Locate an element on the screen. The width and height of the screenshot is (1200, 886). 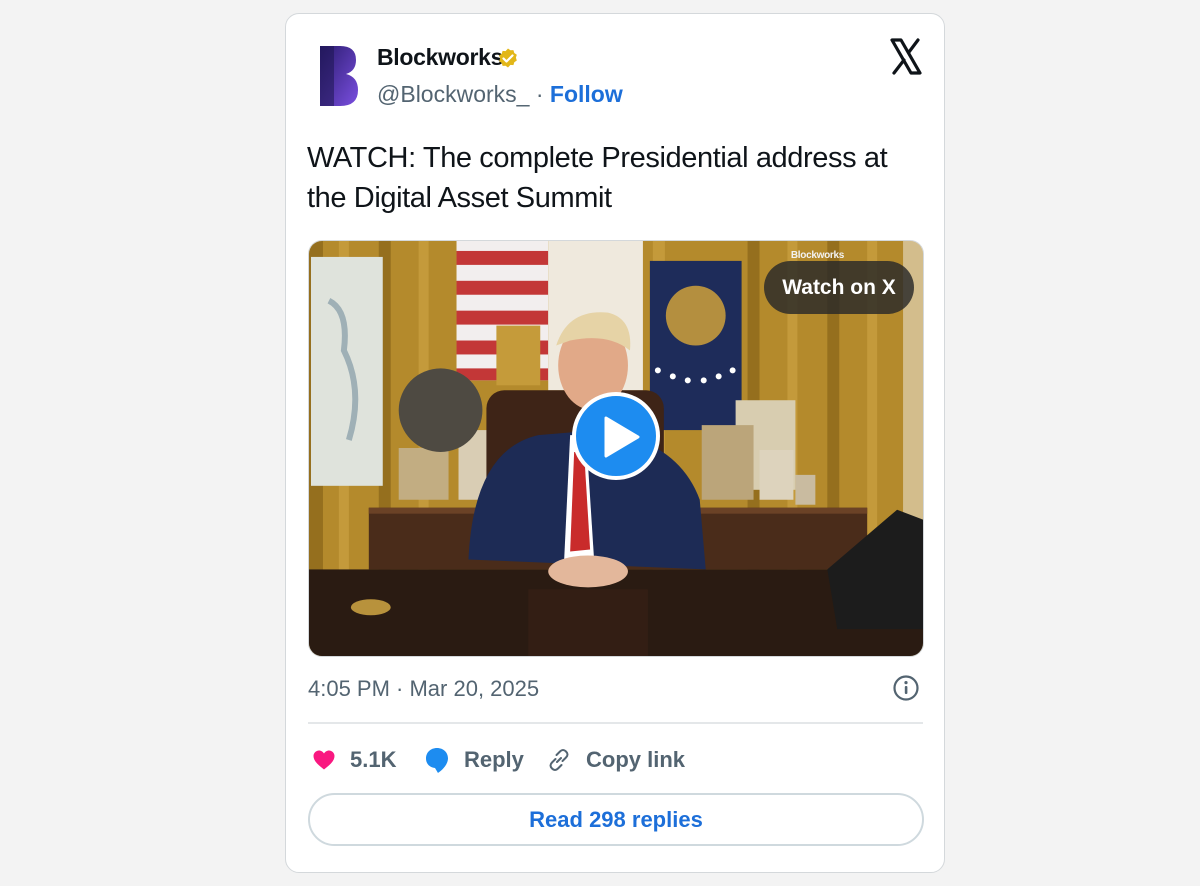
info-icon is located at coordinates (906, 688).